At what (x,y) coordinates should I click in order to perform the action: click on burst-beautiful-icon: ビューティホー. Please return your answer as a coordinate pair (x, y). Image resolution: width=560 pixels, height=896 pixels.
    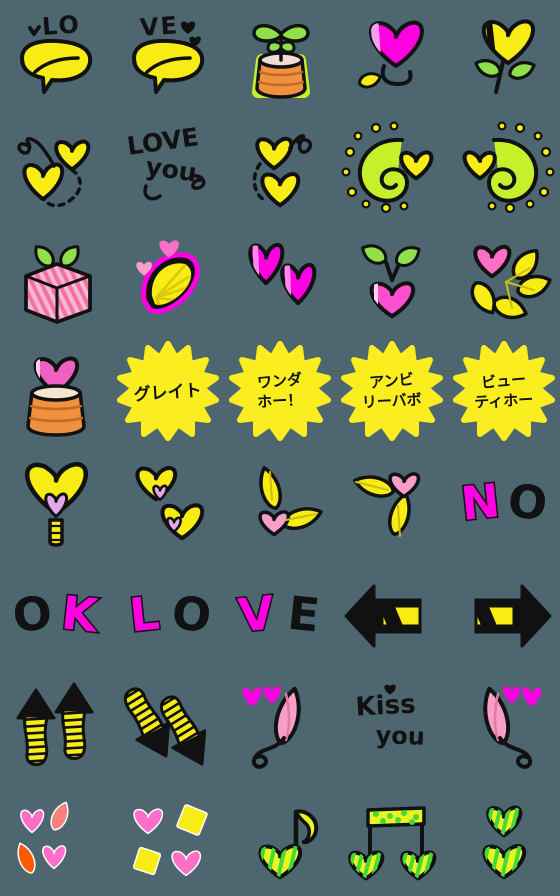
    Looking at the image, I should click on (504, 391).